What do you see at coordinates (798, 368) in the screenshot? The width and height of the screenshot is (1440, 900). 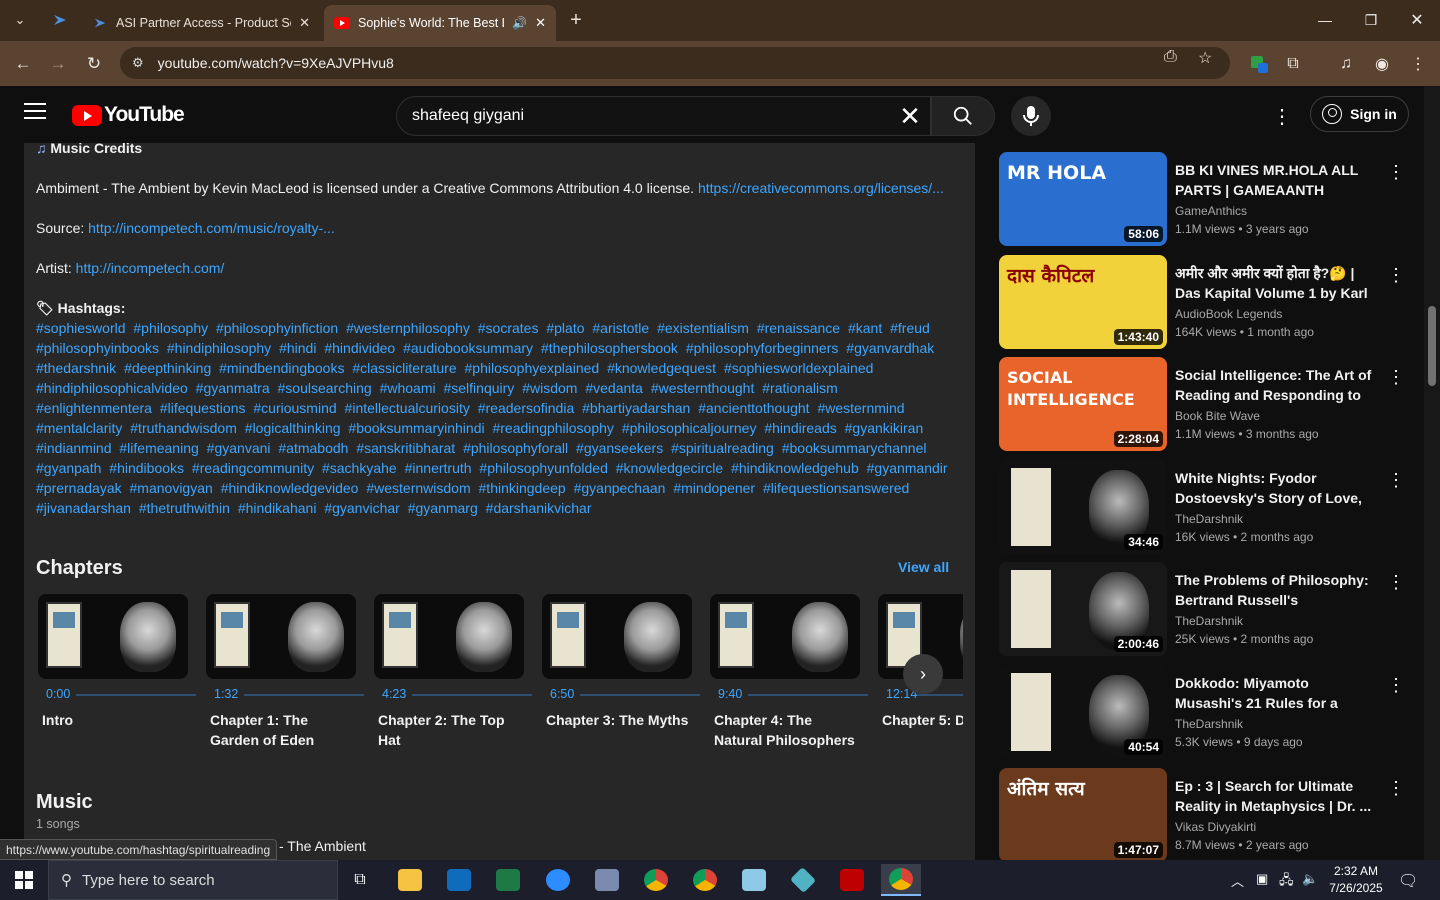 I see `hashtag-link: #sophiesworldexplained` at bounding box center [798, 368].